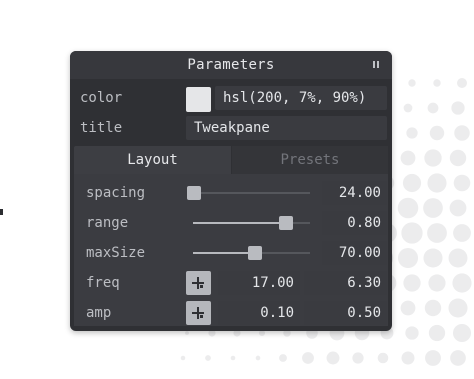 The height and width of the screenshot is (379, 474). What do you see at coordinates (376, 64) in the screenshot?
I see `expand-icon` at bounding box center [376, 64].